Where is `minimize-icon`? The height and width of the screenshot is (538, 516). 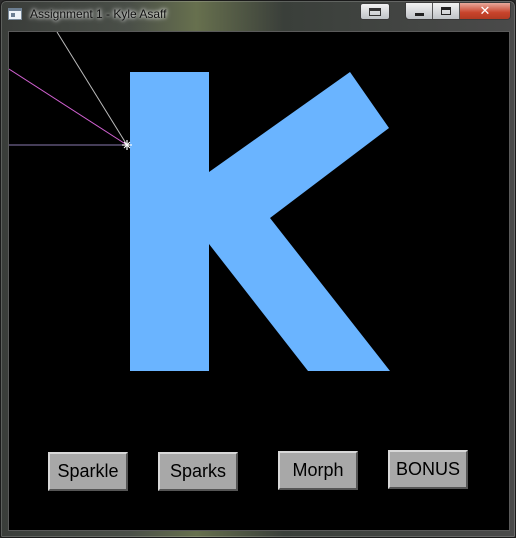
minimize-icon is located at coordinates (419, 14).